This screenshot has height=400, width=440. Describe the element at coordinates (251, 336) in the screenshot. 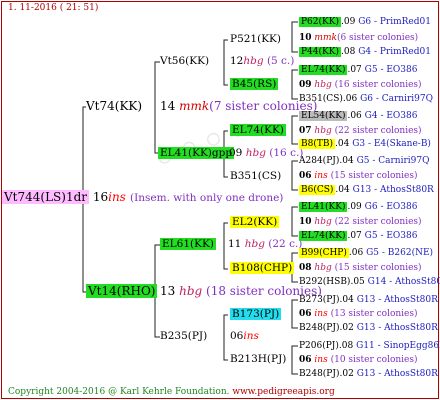

I see `gen3-g-breed: ins` at that location.